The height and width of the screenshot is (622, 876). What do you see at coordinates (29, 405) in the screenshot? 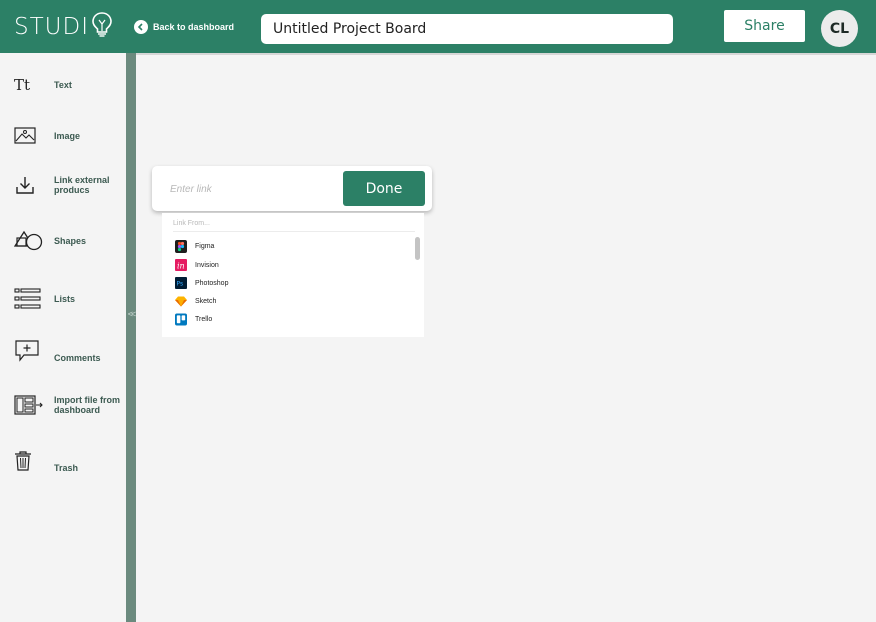
I see `import-icon` at bounding box center [29, 405].